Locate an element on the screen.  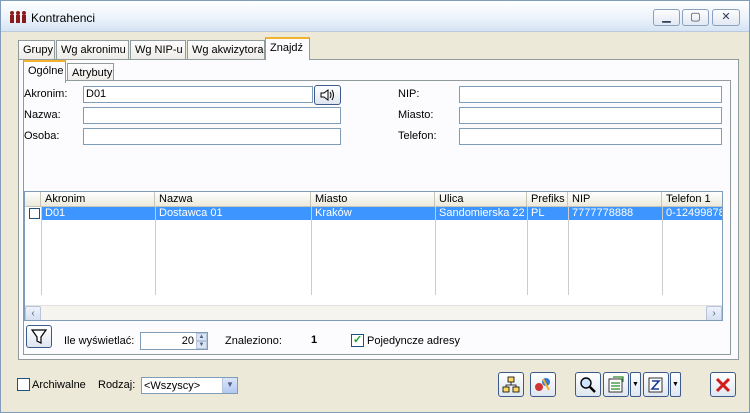
chevron-up-icon: ▲ is located at coordinates (201, 337).